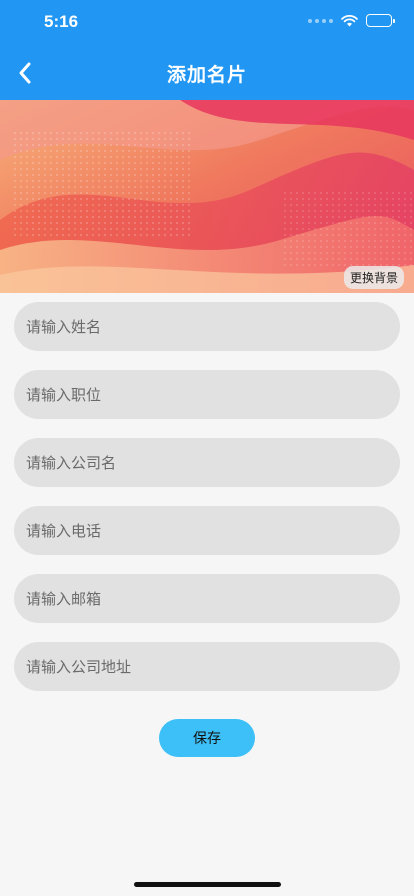  What do you see at coordinates (320, 20) in the screenshot?
I see `cellular-signal-icon` at bounding box center [320, 20].